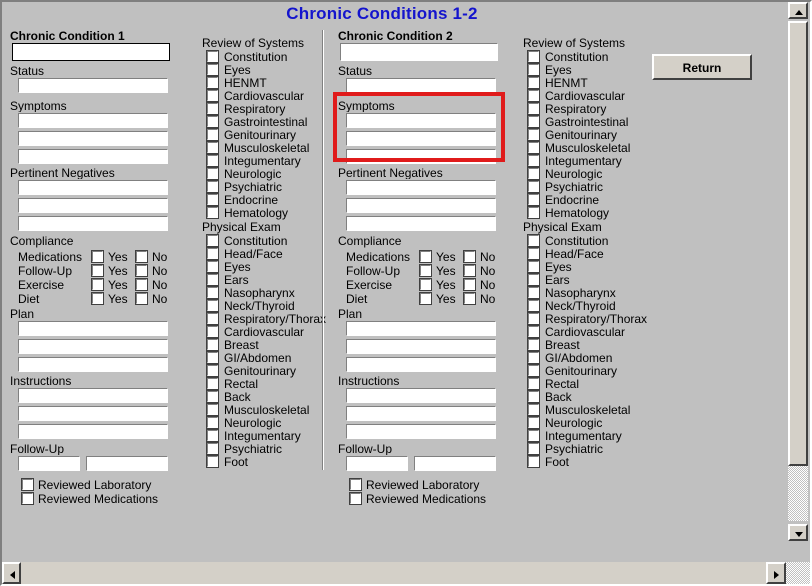 Image resolution: width=812 pixels, height=586 pixels. I want to click on return-button: Return, so click(702, 67).